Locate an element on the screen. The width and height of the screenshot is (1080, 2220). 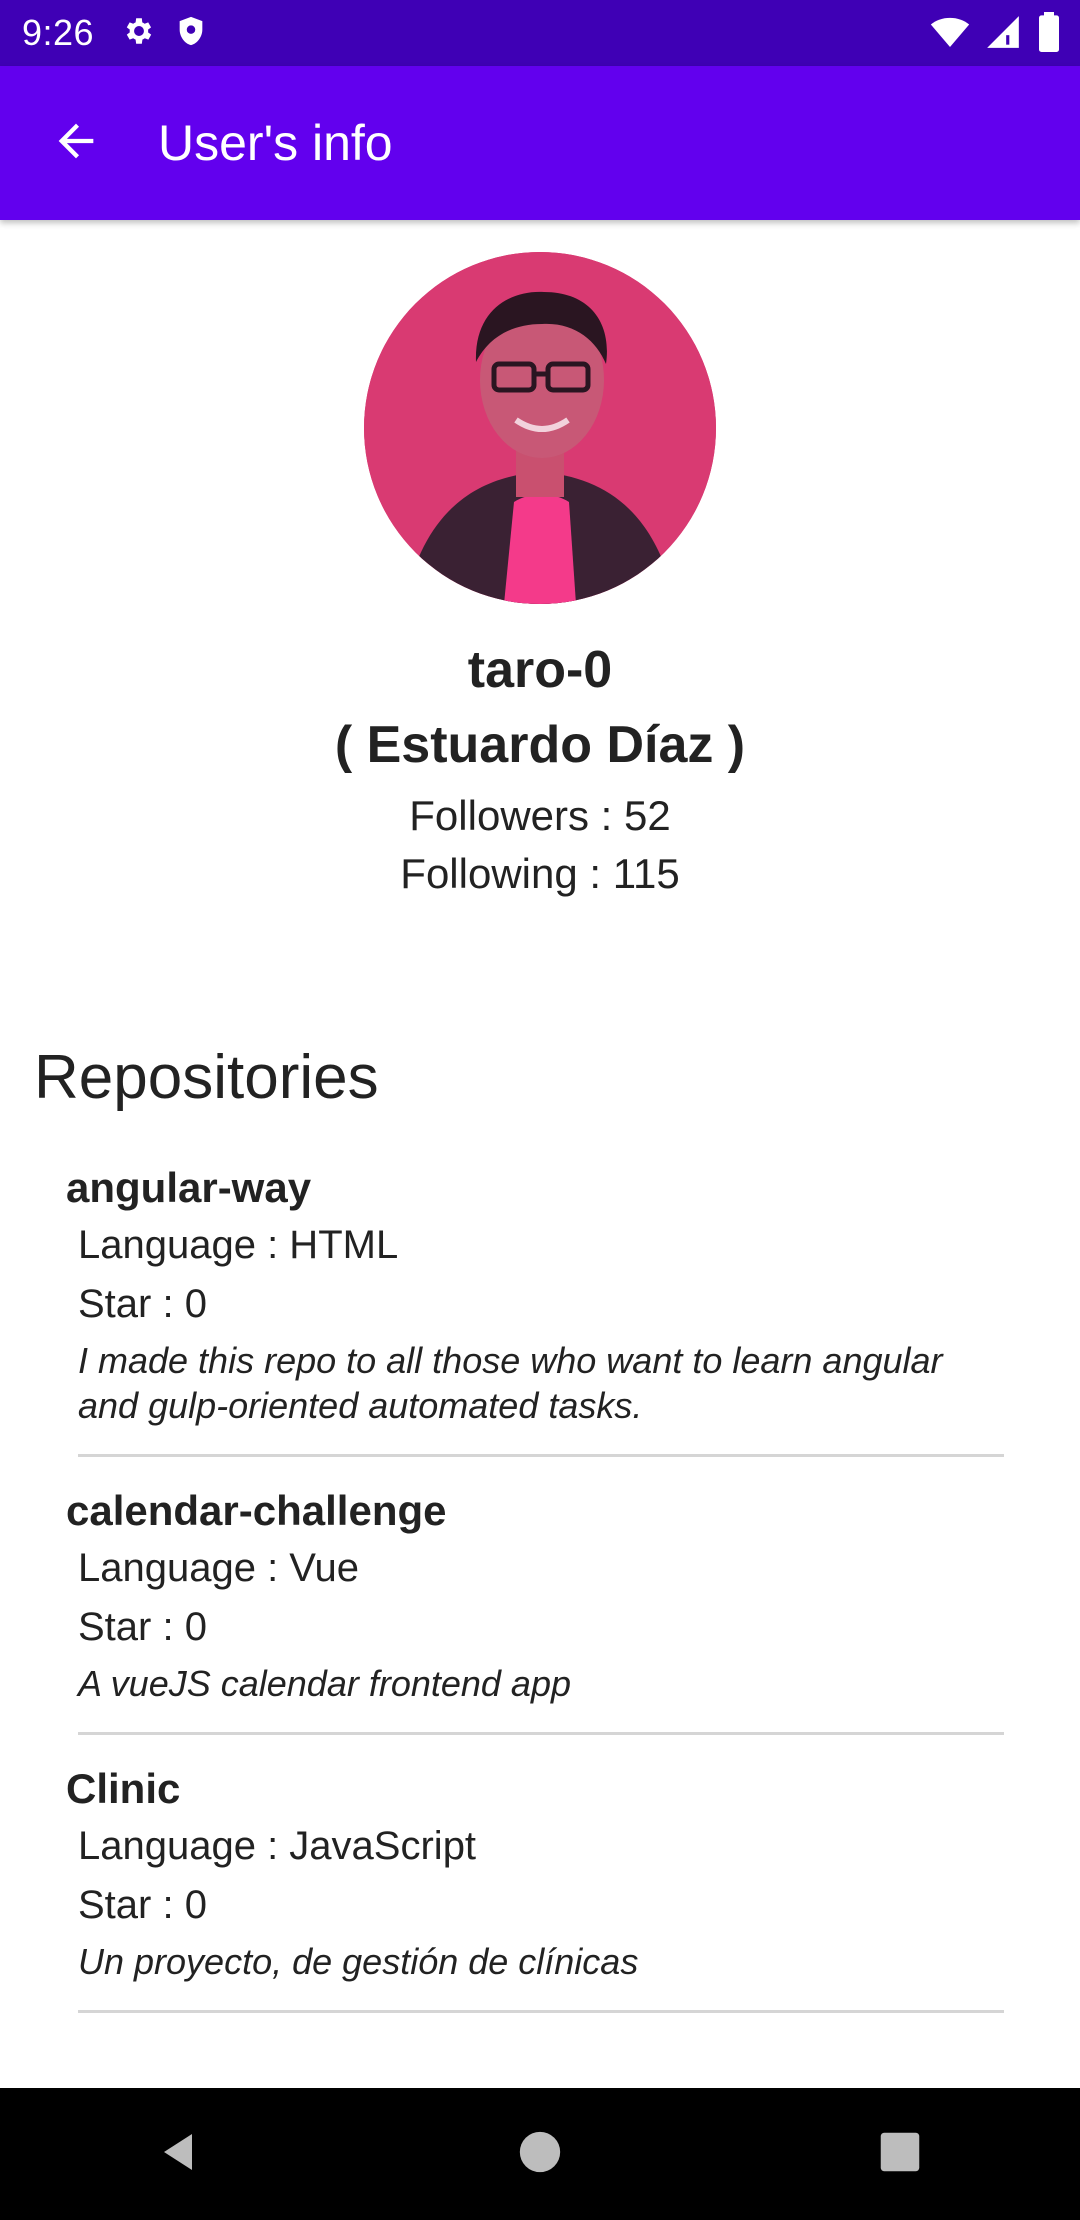
status-bar: 9:26 is located at coordinates (540, 33).